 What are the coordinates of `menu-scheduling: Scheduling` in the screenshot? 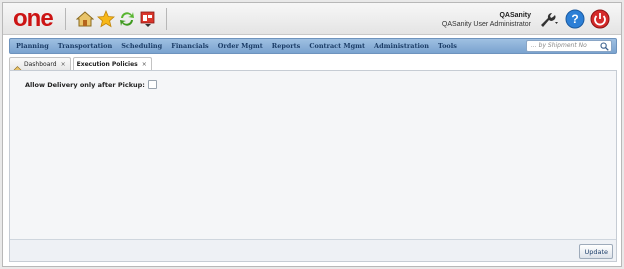 It's located at (141, 46).